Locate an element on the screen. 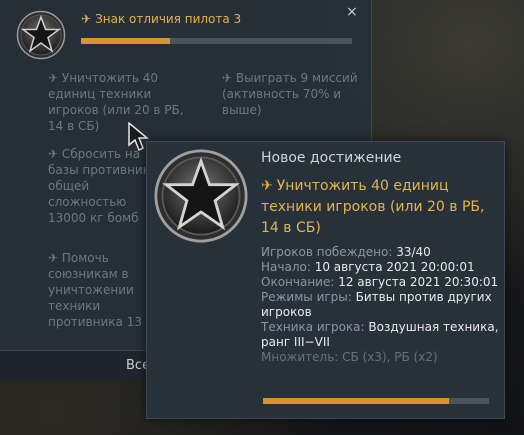 The image size is (524, 435). detail-row-end: Окончание: 12 августа 2021 20:30:01 is located at coordinates (380, 282).